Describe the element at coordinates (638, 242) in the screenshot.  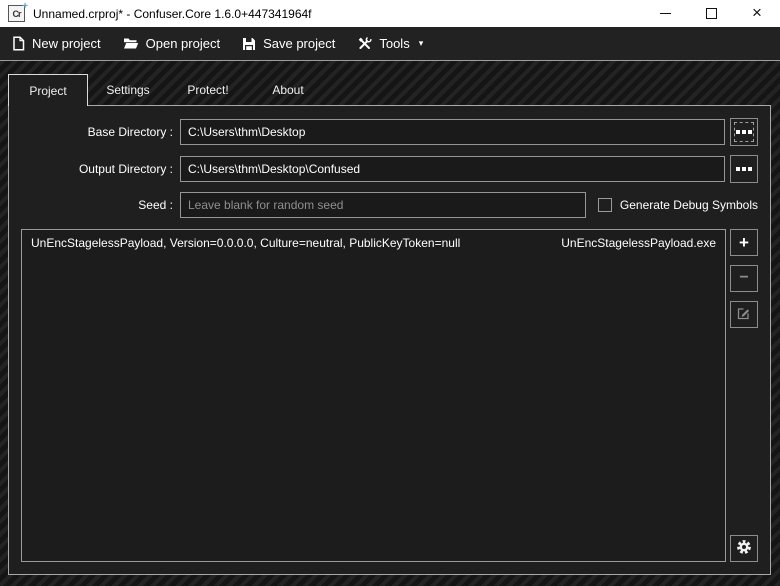
I see `module-file-name: UnEncStagelessPayload.exe` at that location.